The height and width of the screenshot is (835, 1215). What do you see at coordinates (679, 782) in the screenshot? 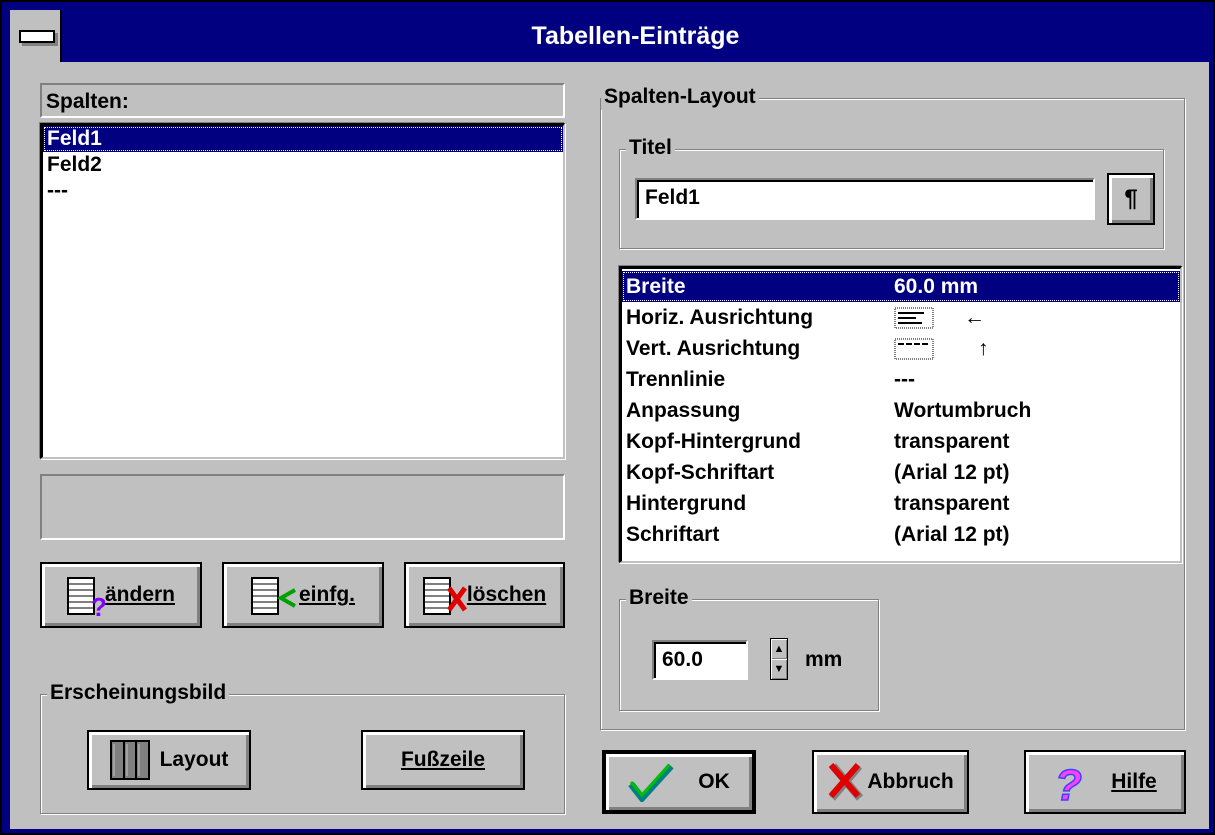
I see `ok-button: OK` at bounding box center [679, 782].